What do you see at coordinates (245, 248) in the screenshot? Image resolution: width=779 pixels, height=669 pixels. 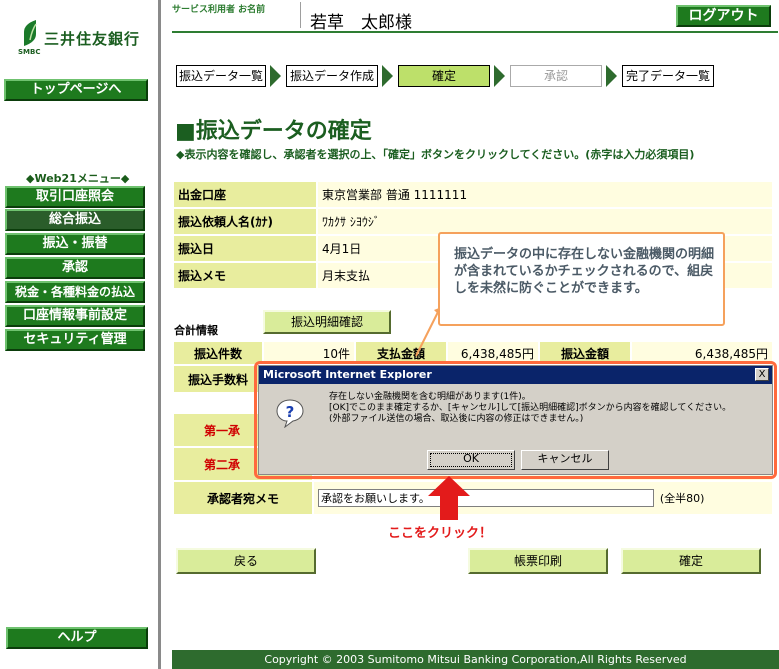 I see `info-label: 振込日` at bounding box center [245, 248].